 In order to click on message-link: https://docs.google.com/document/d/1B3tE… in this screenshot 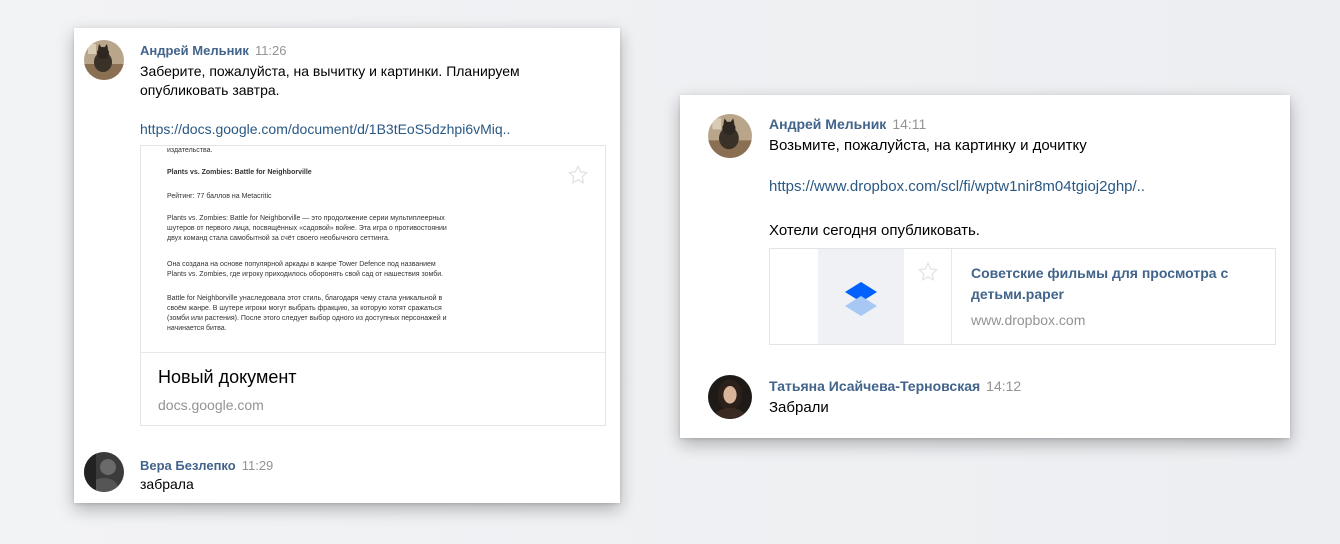, I will do `click(325, 129)`.